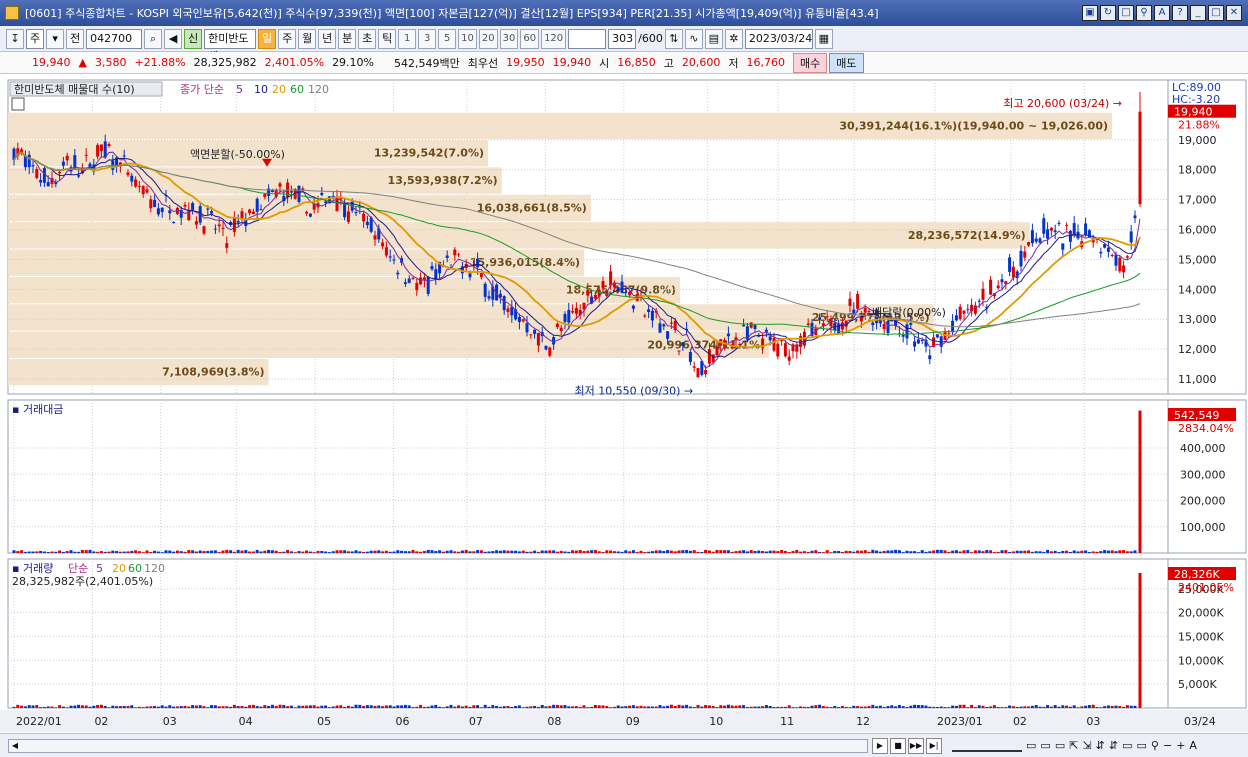 The width and height of the screenshot is (1248, 757). I want to click on x-axis-area, so click(624, 721).